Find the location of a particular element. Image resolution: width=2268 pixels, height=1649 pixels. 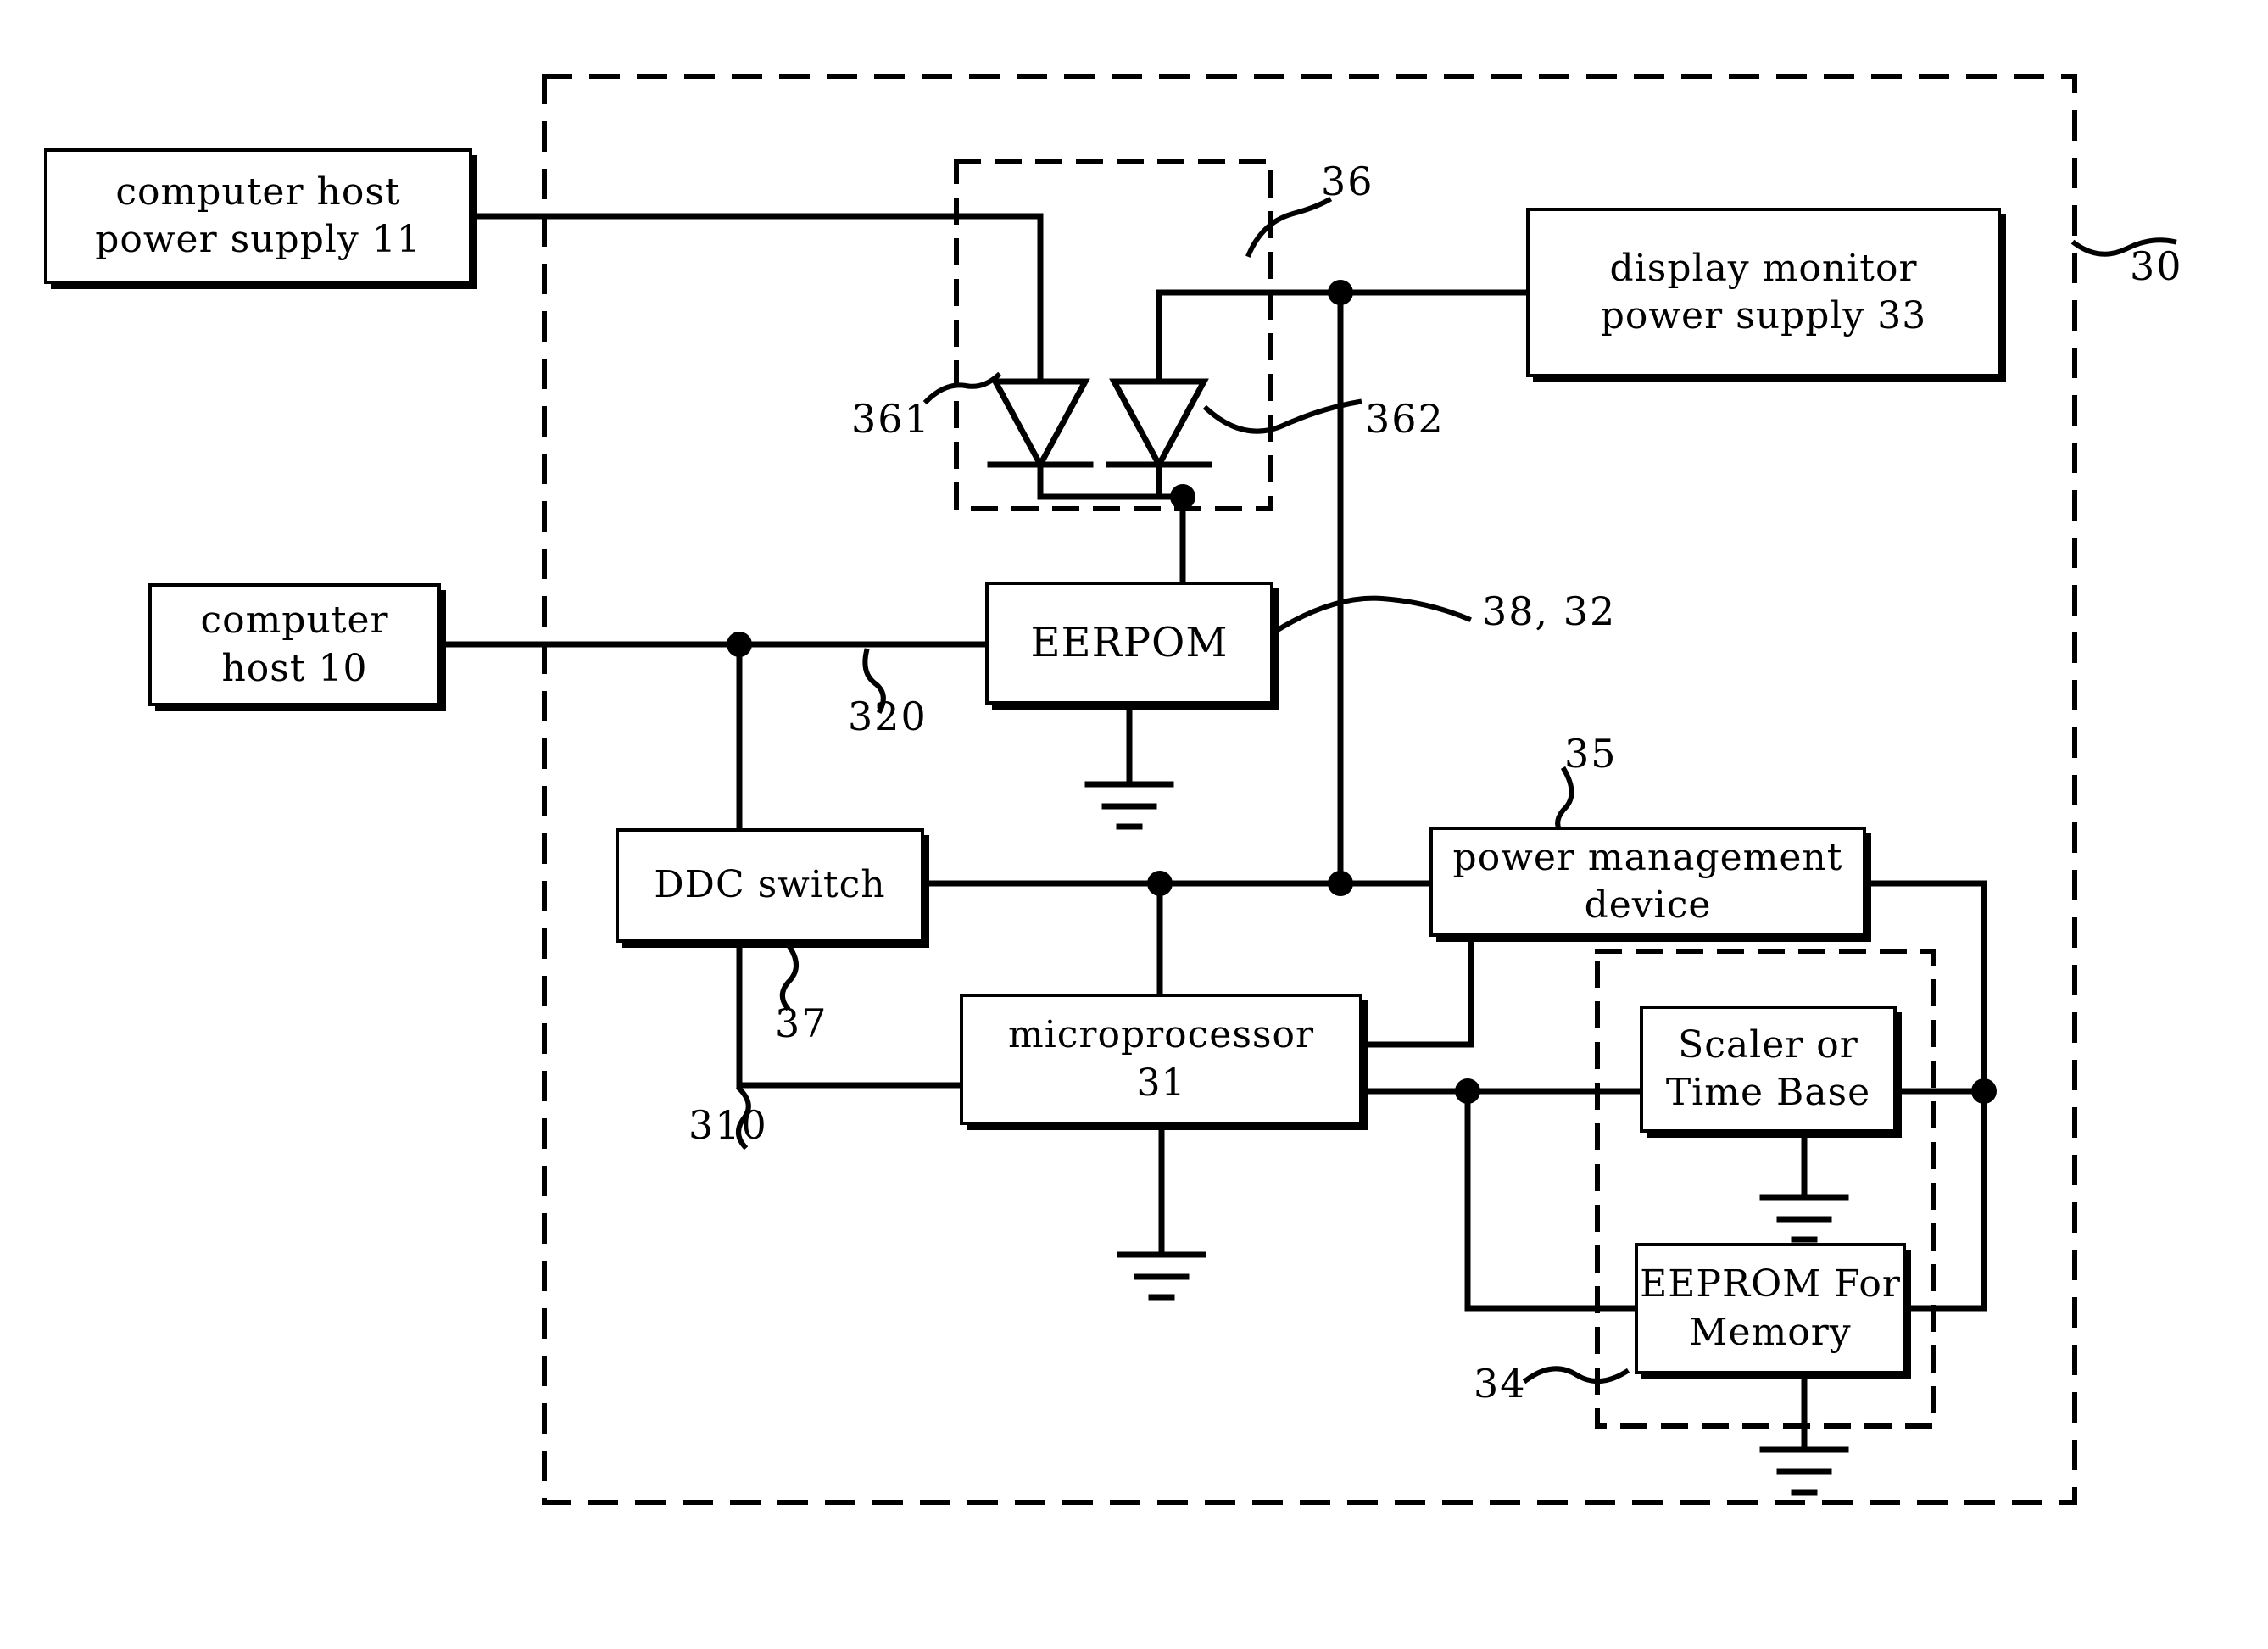

block-eeprom-for-memory: EEPROM For Memory is located at coordinates (1770, 1308).